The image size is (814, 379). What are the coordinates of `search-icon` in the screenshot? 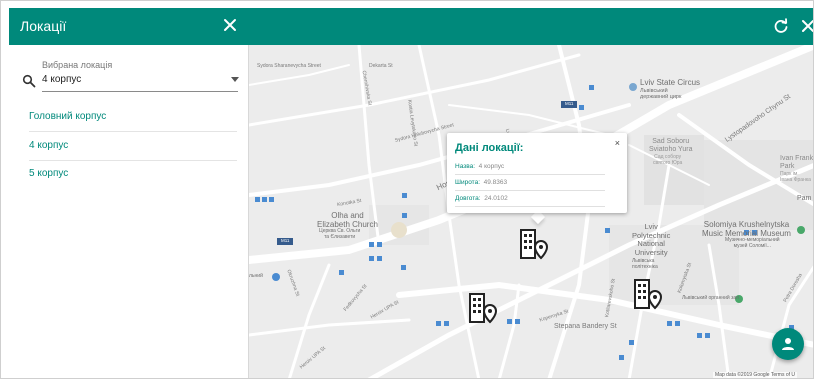 It's located at (29, 81).